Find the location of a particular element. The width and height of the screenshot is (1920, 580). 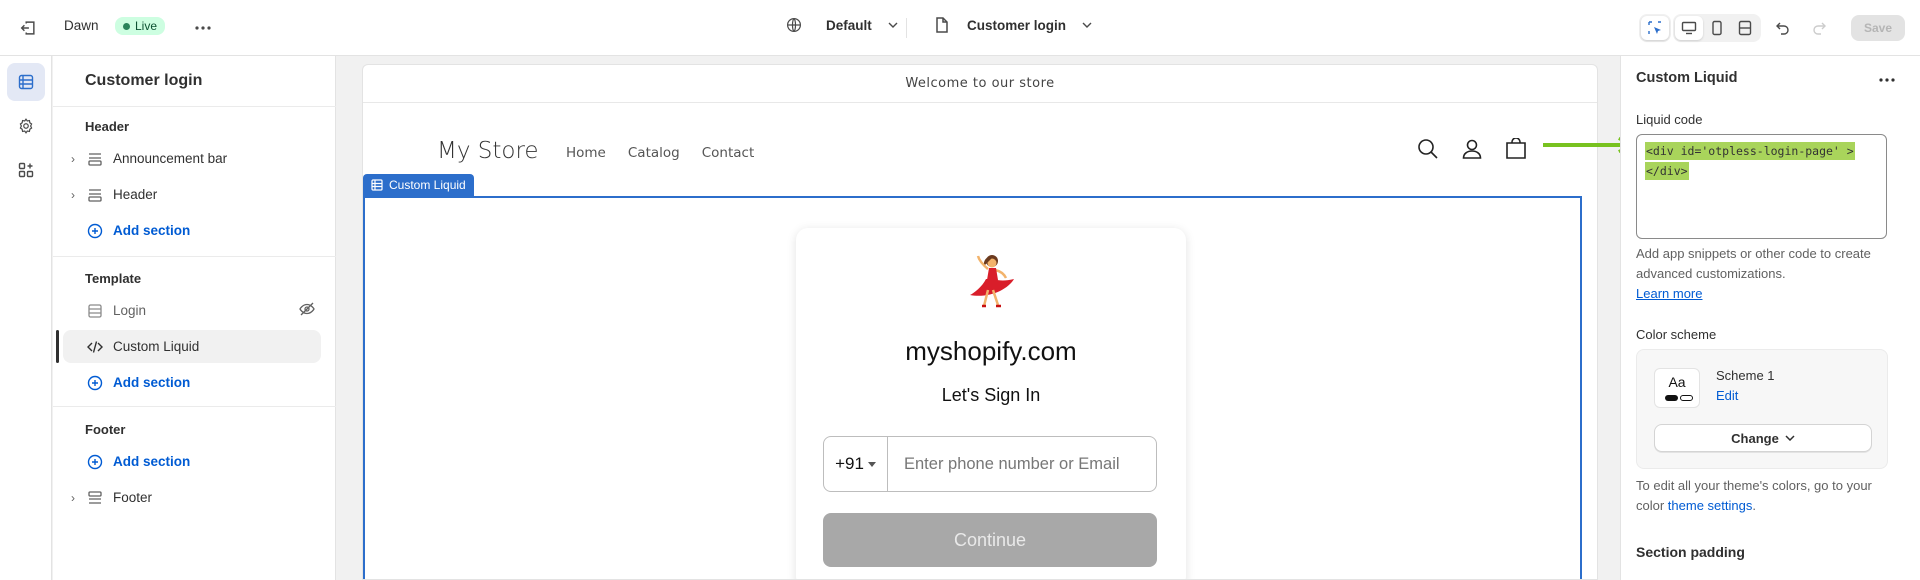

account-icon is located at coordinates (1472, 150).